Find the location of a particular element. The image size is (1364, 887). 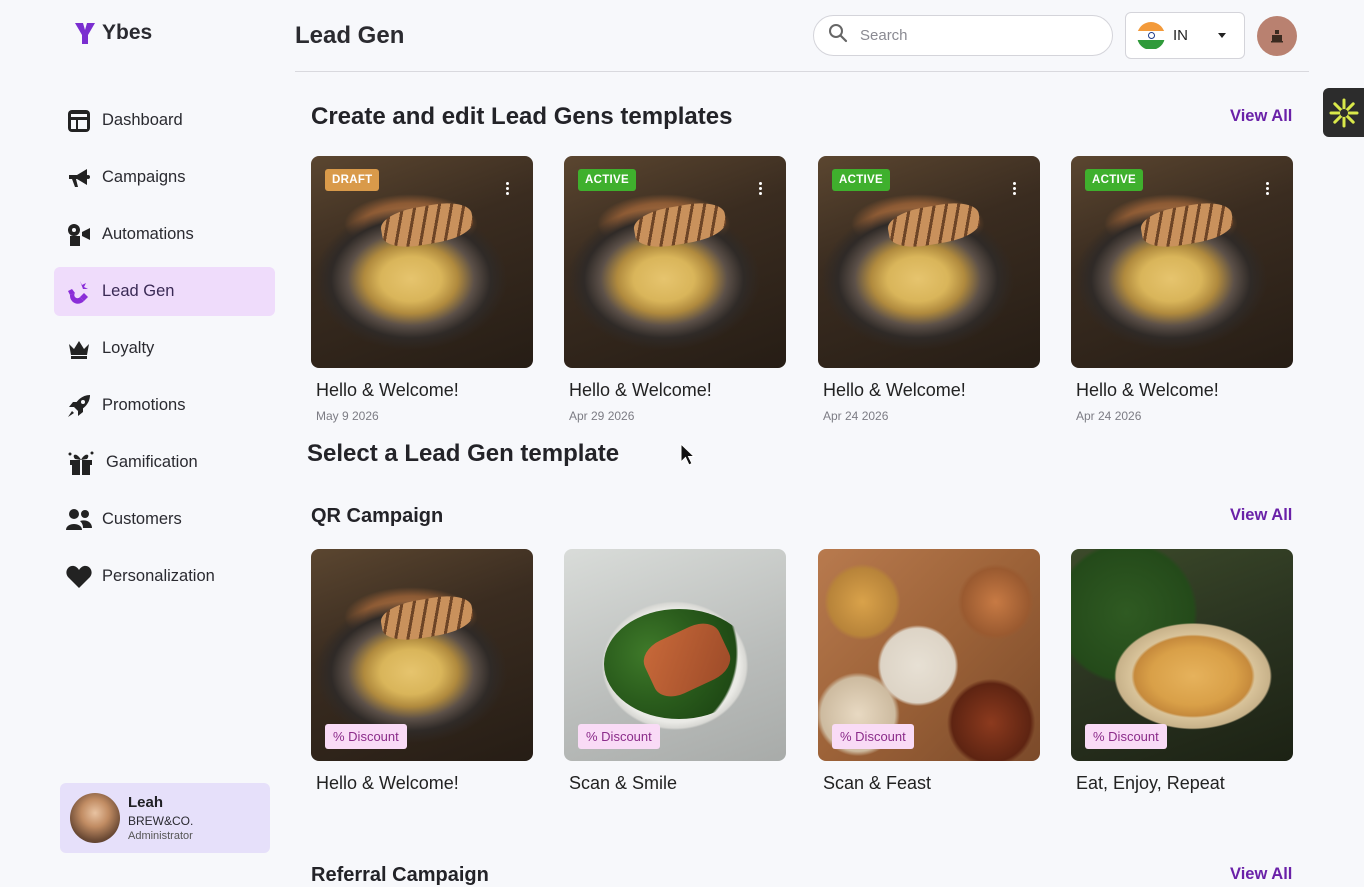

search-bar is located at coordinates (963, 35).